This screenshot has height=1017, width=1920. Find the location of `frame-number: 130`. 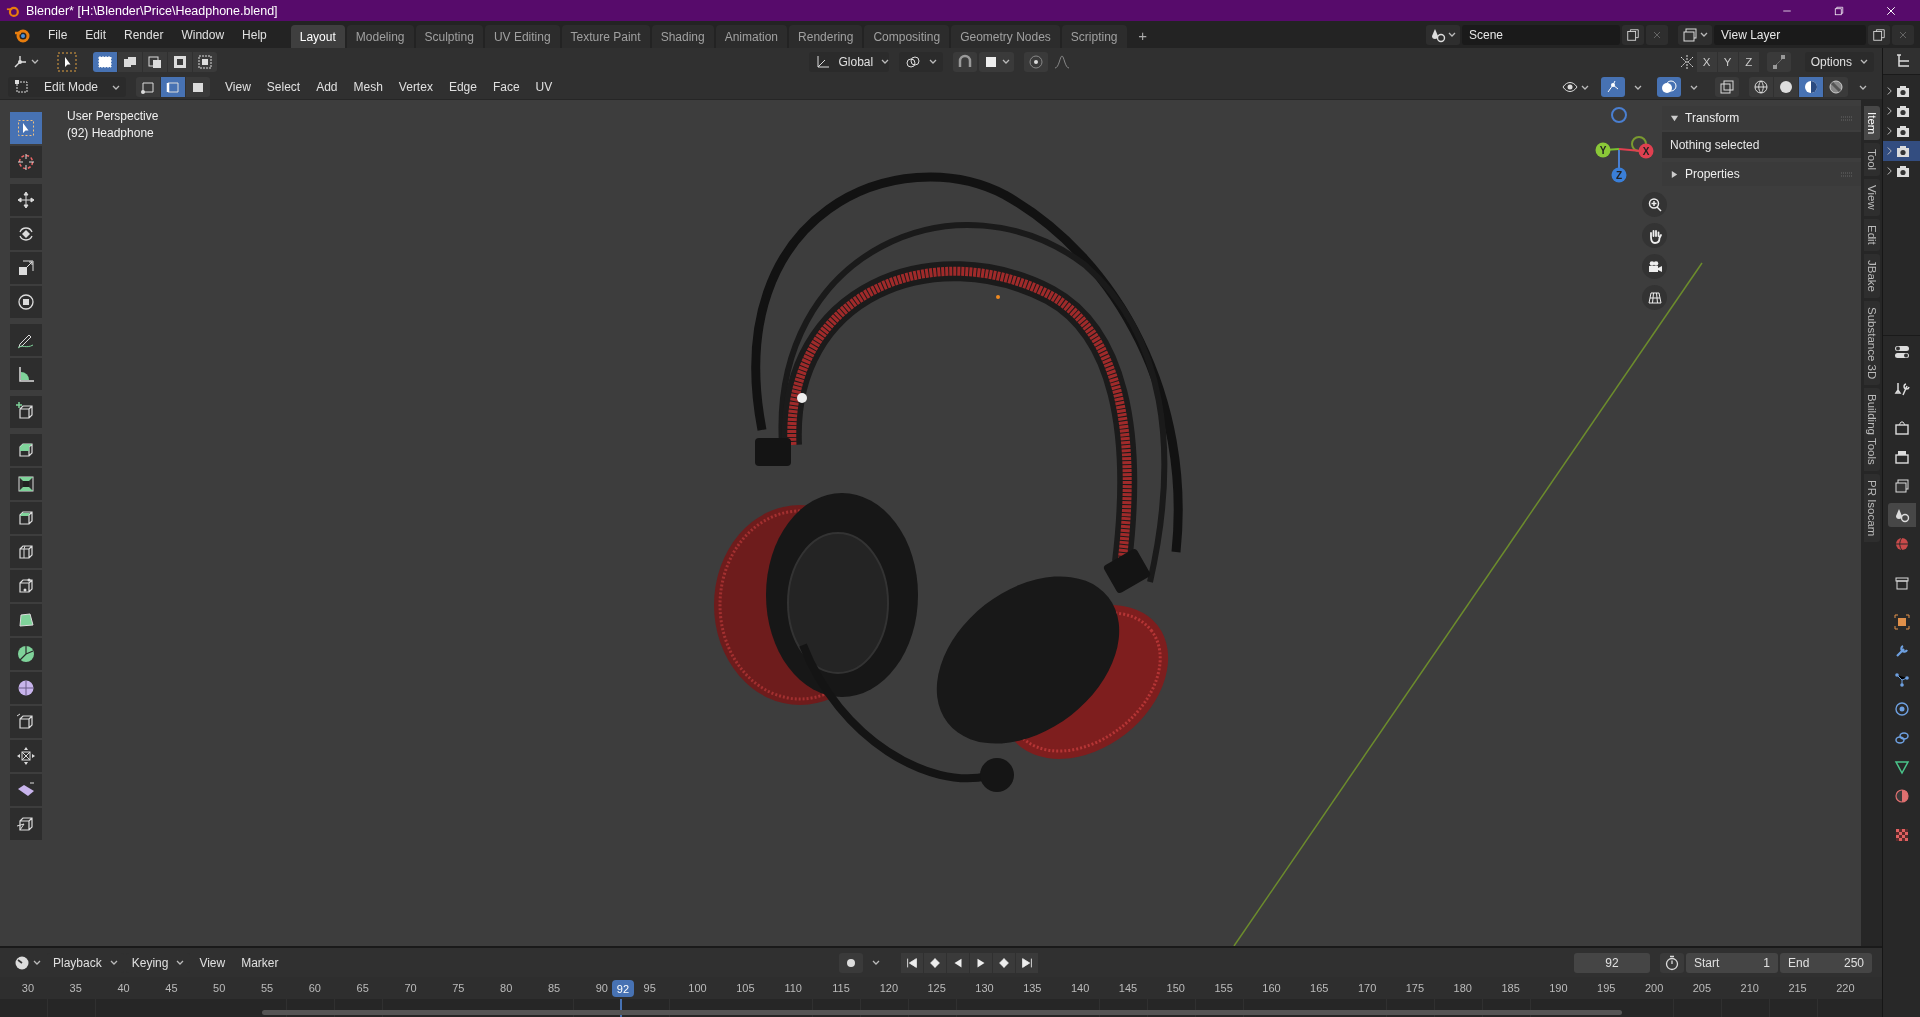

frame-number: 130 is located at coordinates (984, 988).